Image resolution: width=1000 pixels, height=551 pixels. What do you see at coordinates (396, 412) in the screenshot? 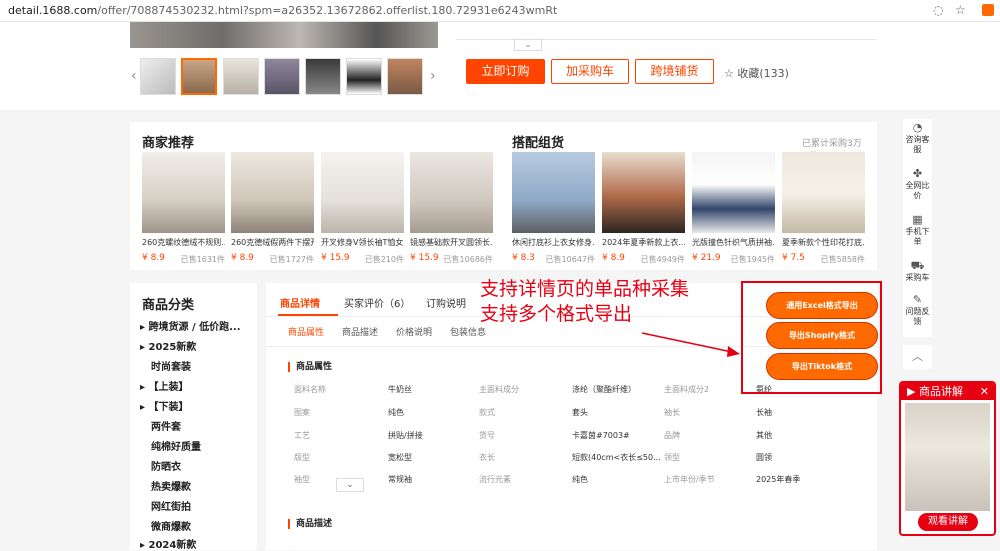
I see `prop-value: 纯色` at bounding box center [396, 412].